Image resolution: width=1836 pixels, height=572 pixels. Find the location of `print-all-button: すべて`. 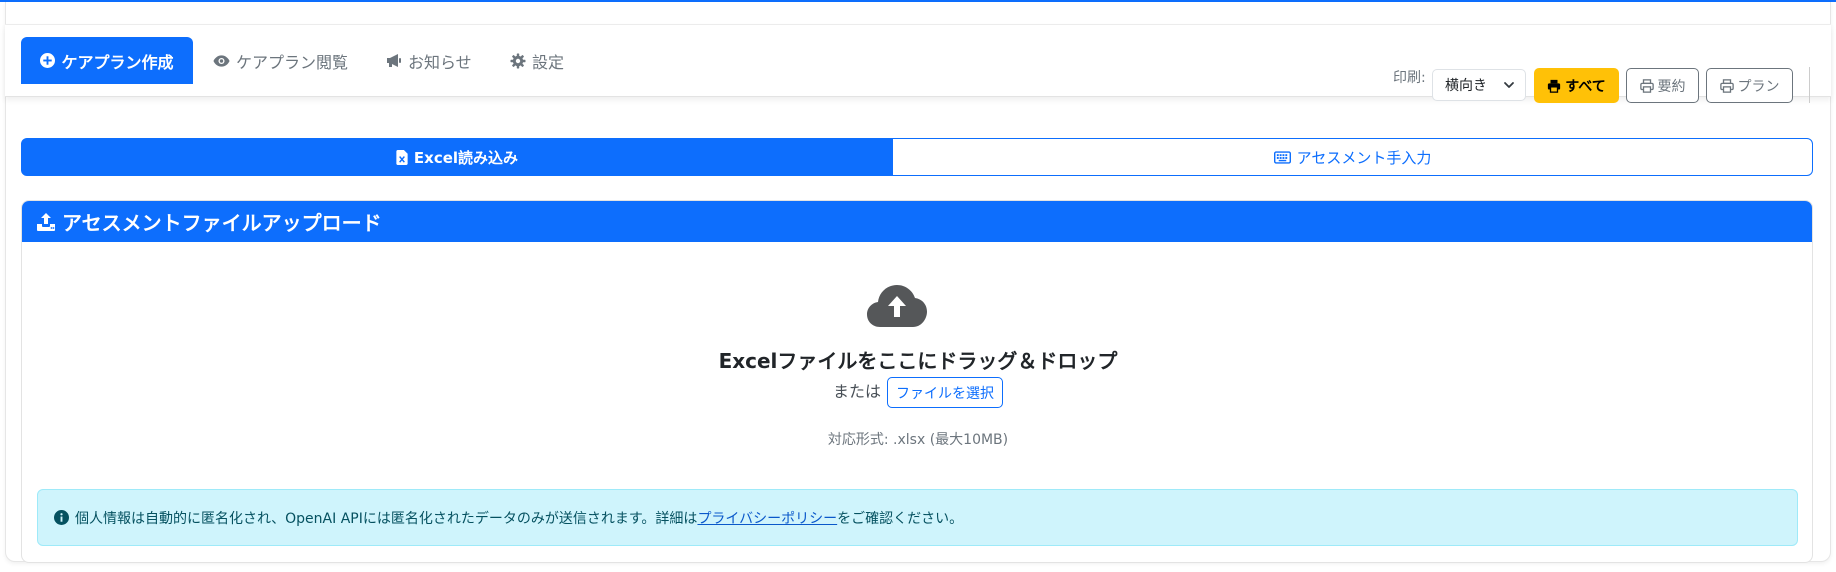

print-all-button: すべて is located at coordinates (1576, 85).